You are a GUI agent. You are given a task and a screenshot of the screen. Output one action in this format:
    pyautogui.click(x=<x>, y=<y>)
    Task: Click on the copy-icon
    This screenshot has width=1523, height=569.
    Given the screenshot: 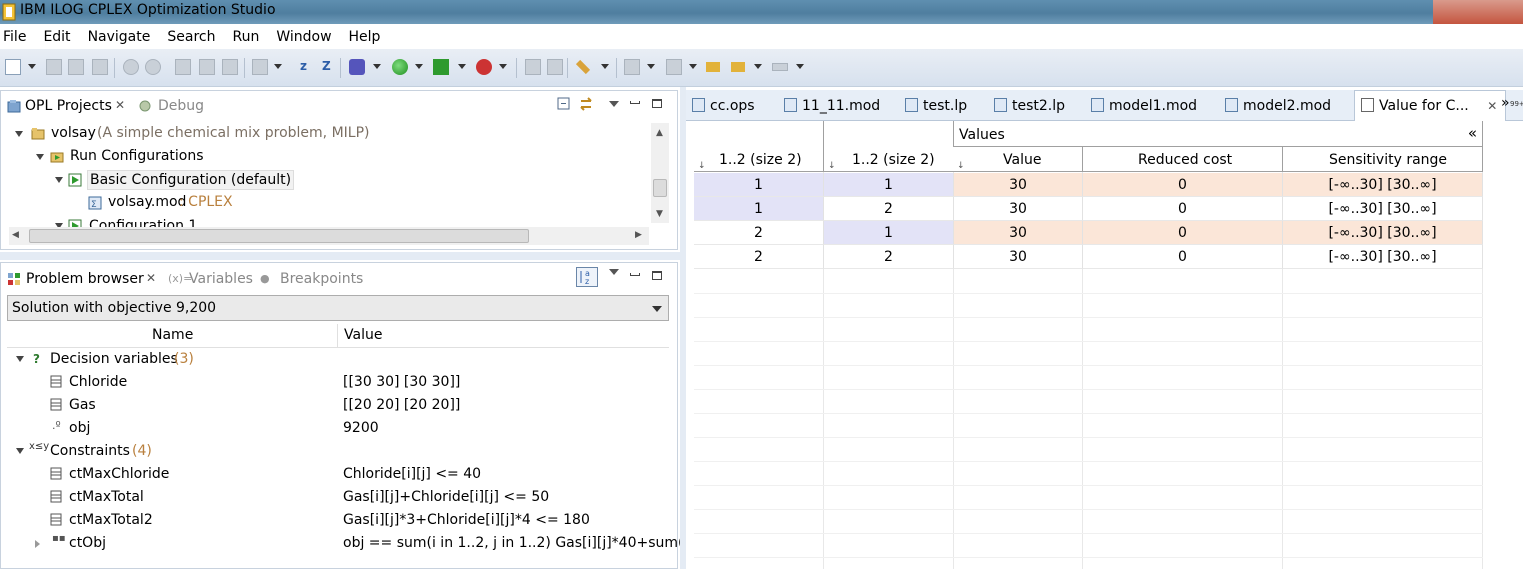 What is the action you would take?
    pyautogui.click(x=207, y=67)
    